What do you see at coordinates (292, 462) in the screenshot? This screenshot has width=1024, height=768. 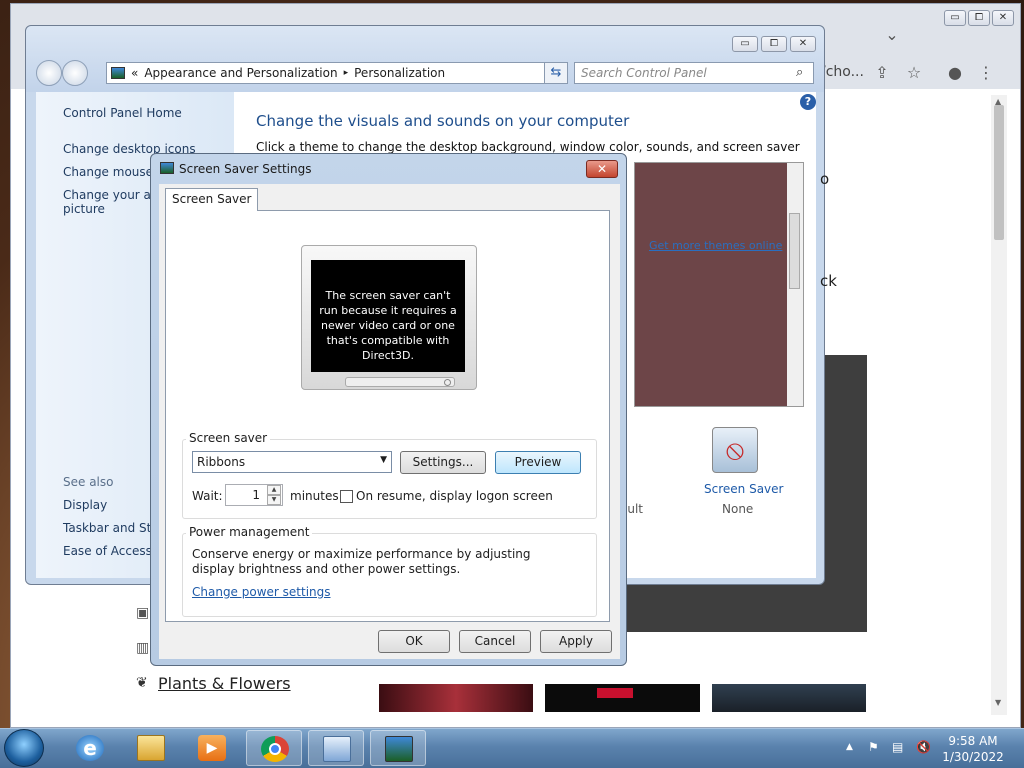 I see `screen-saver-select: Ribbons ▼` at bounding box center [292, 462].